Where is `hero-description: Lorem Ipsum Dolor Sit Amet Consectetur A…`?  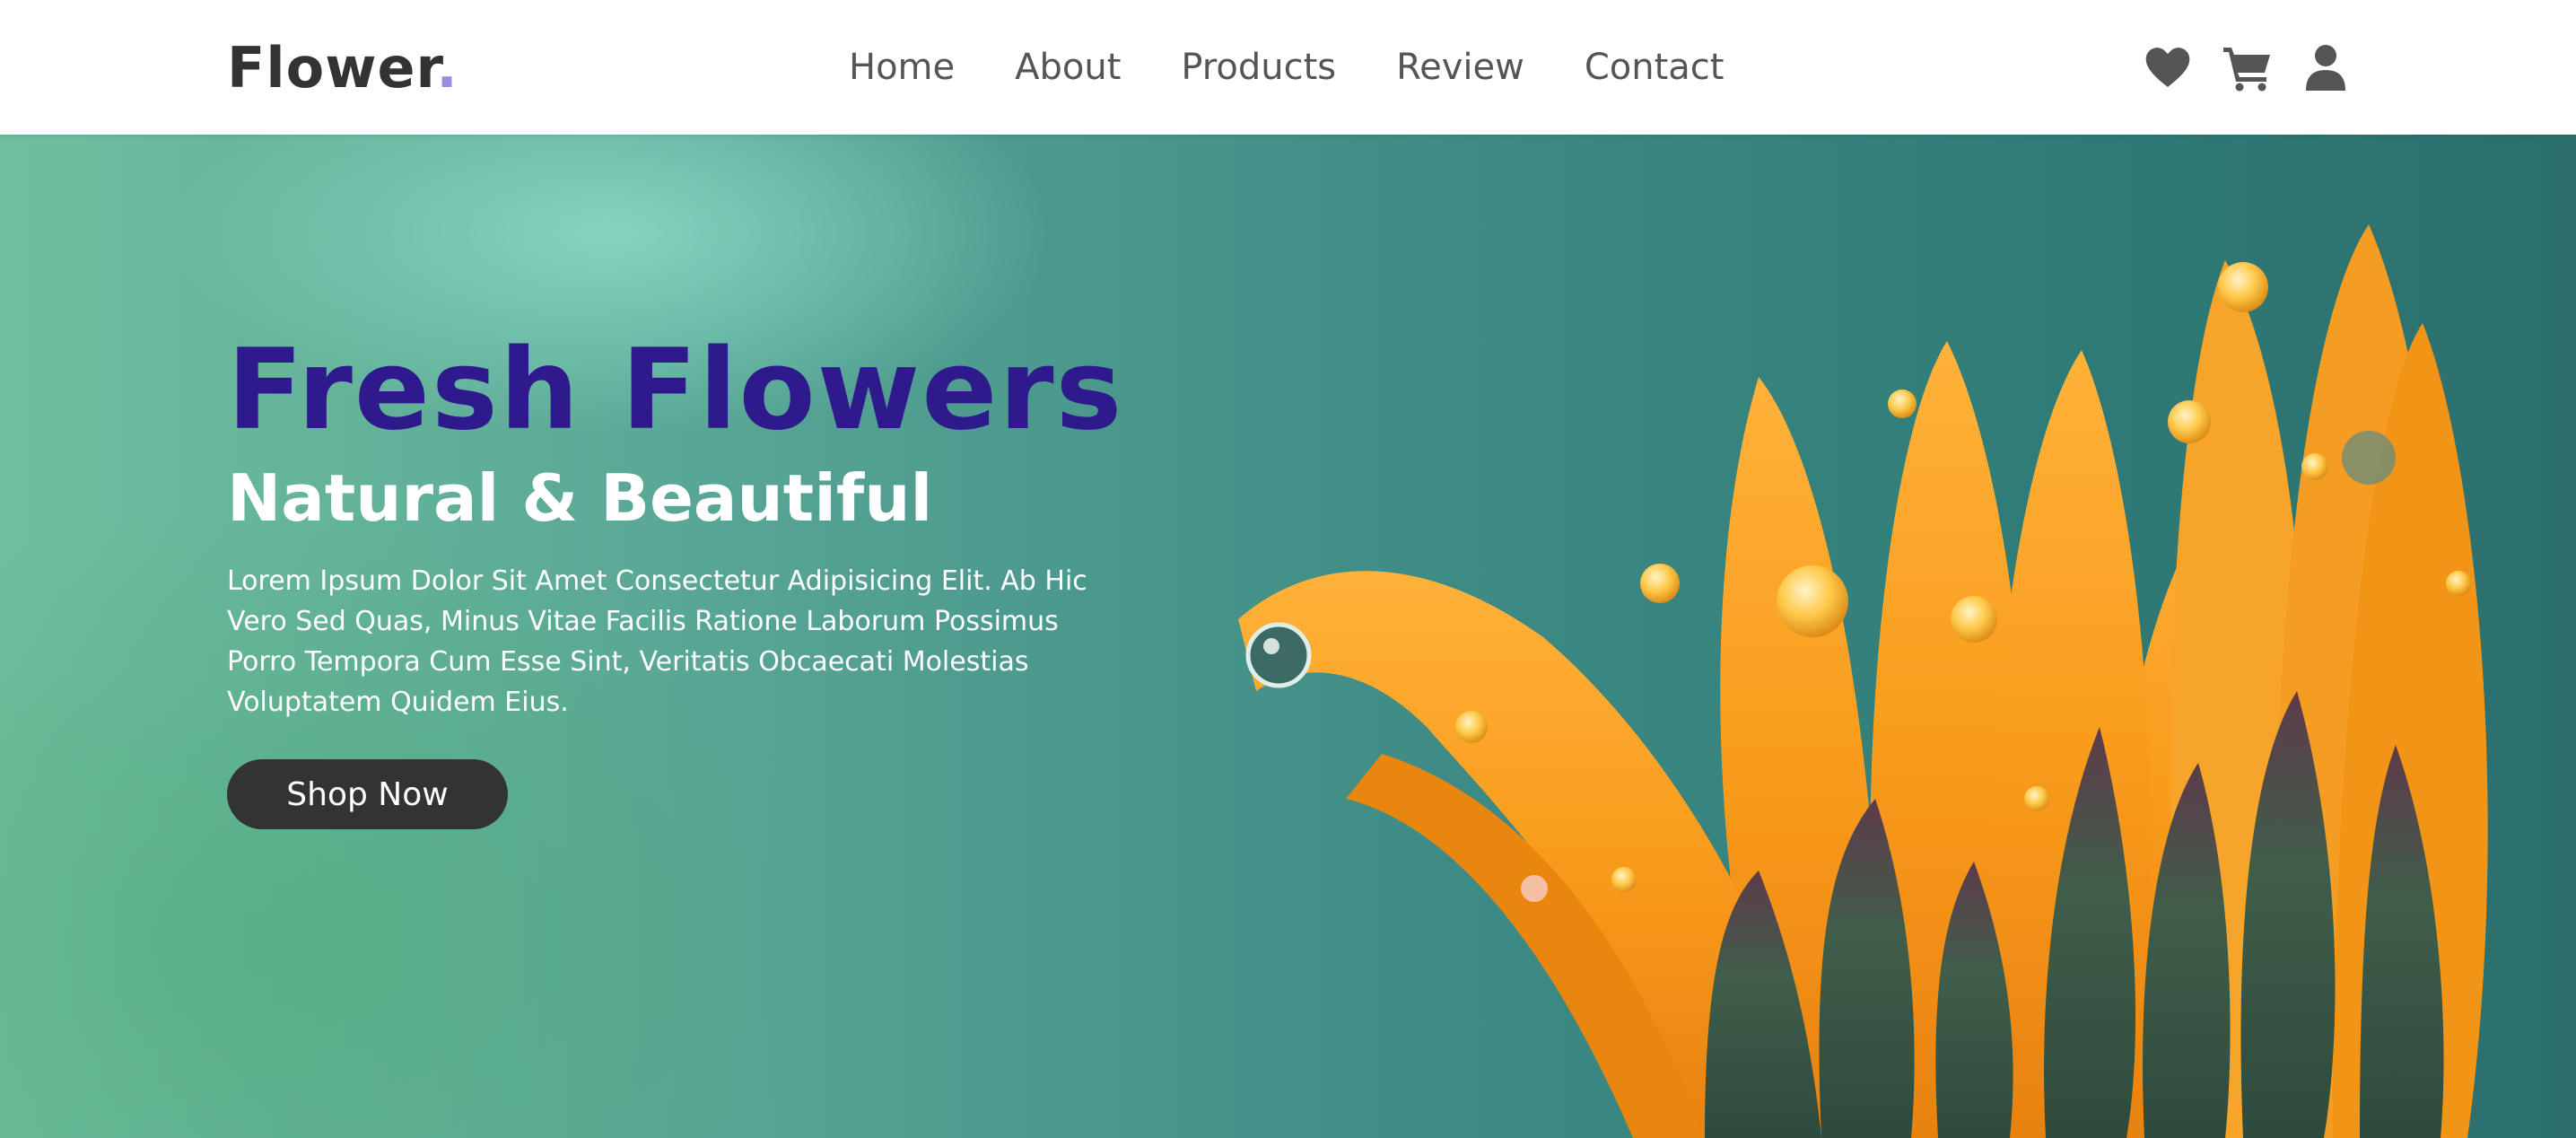 hero-description: Lorem Ipsum Dolor Sit Amet Consectetur A… is located at coordinates (657, 641).